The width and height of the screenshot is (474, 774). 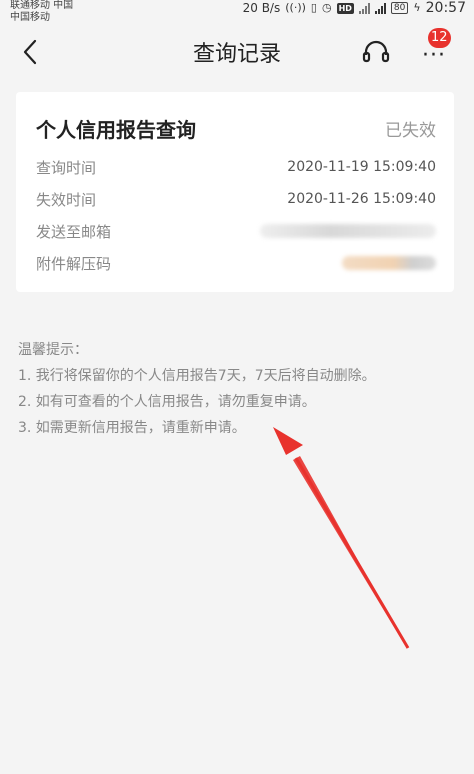 I want to click on status-icons: 20 B/s ((·)) ▯ ◷ HD 80 ϟ 20:57, so click(x=354, y=8).